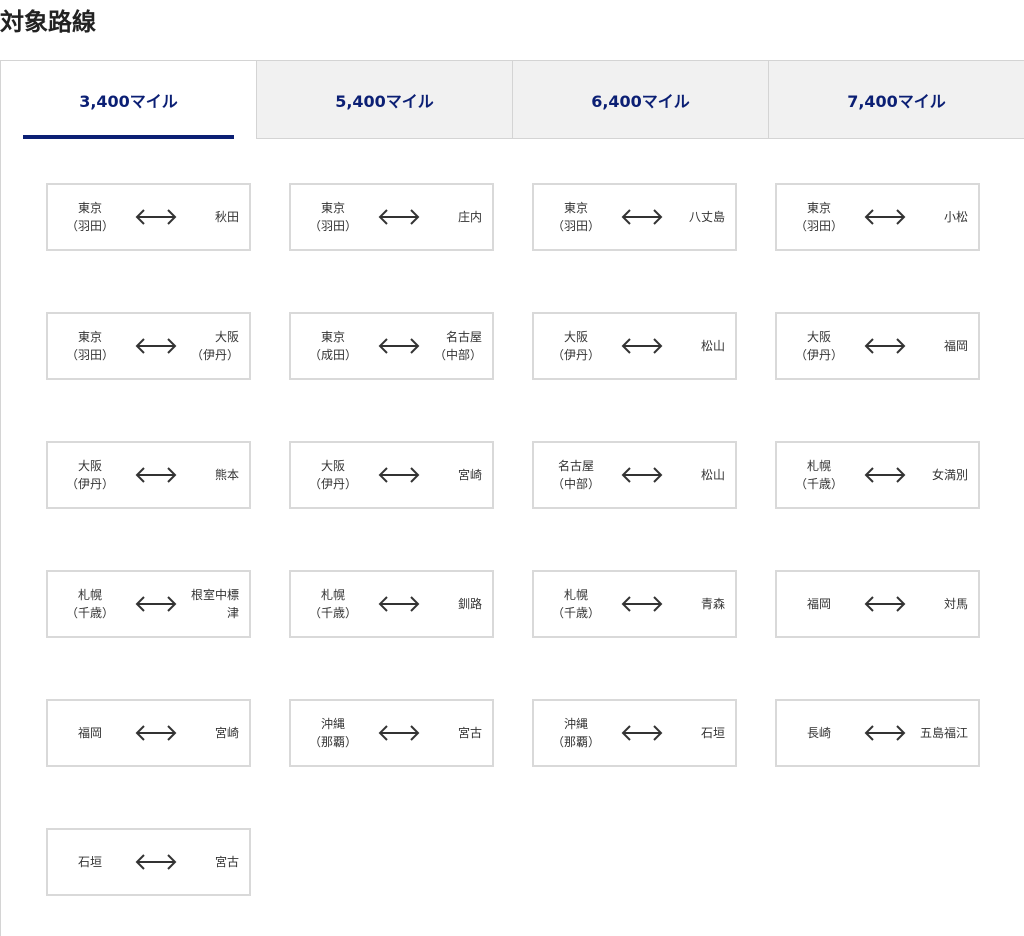 This screenshot has width=1024, height=936. I want to click on route-destination: 青森, so click(698, 604).